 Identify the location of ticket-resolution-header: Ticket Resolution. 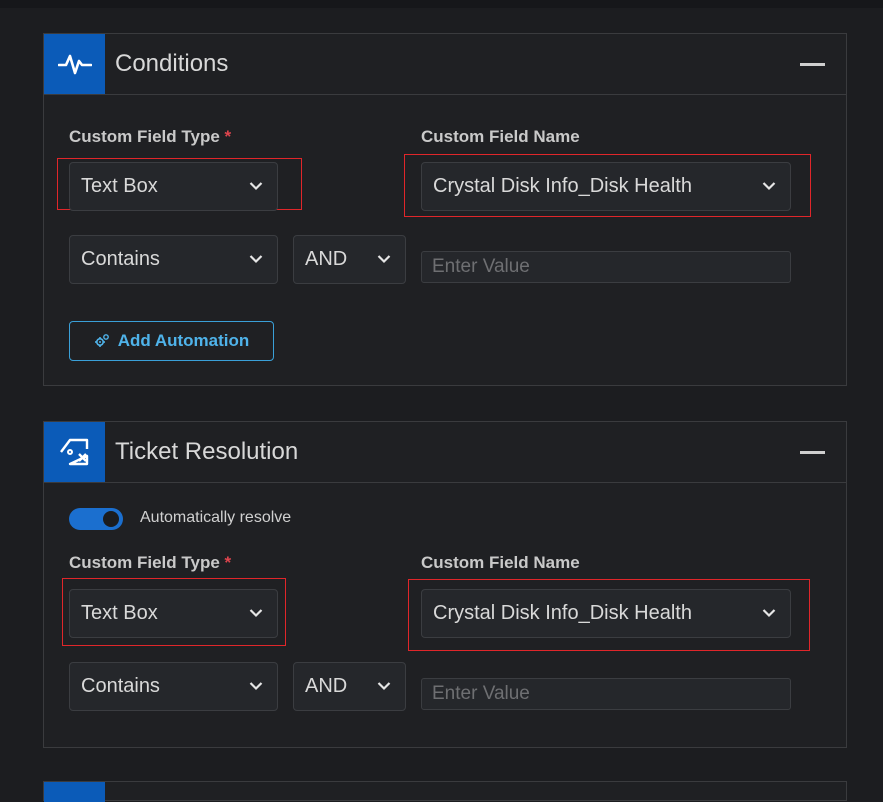
(445, 452).